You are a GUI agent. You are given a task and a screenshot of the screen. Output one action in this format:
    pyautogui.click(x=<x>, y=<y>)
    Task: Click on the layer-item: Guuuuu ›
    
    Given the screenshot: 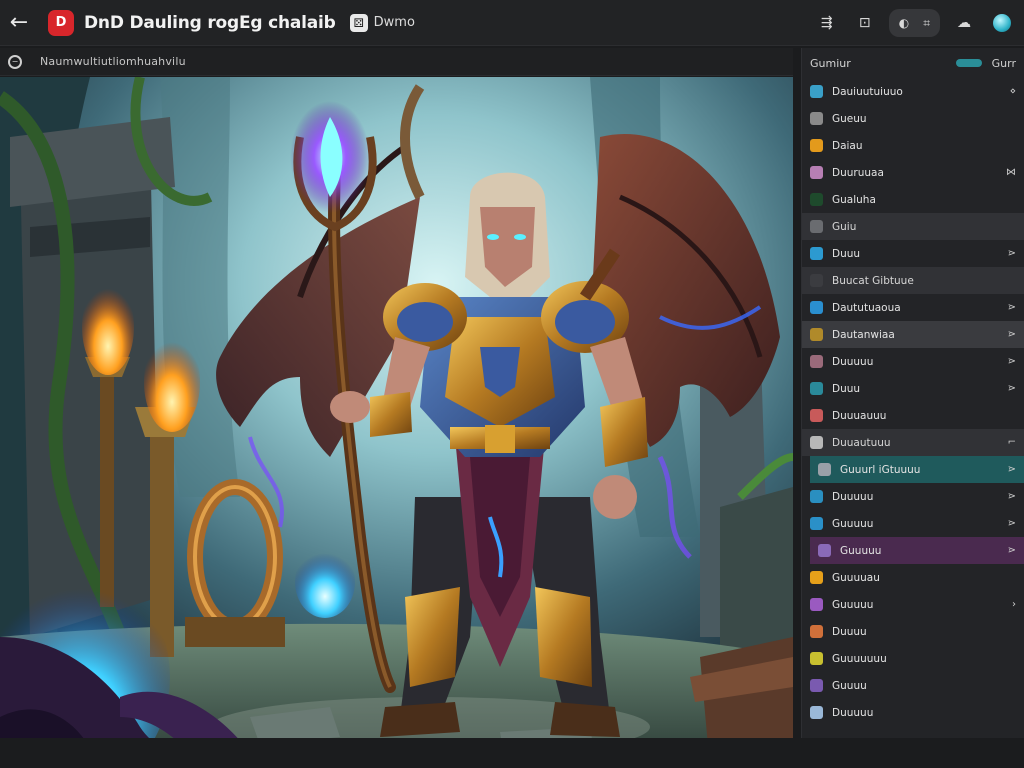 What is the action you would take?
    pyautogui.click(x=913, y=604)
    